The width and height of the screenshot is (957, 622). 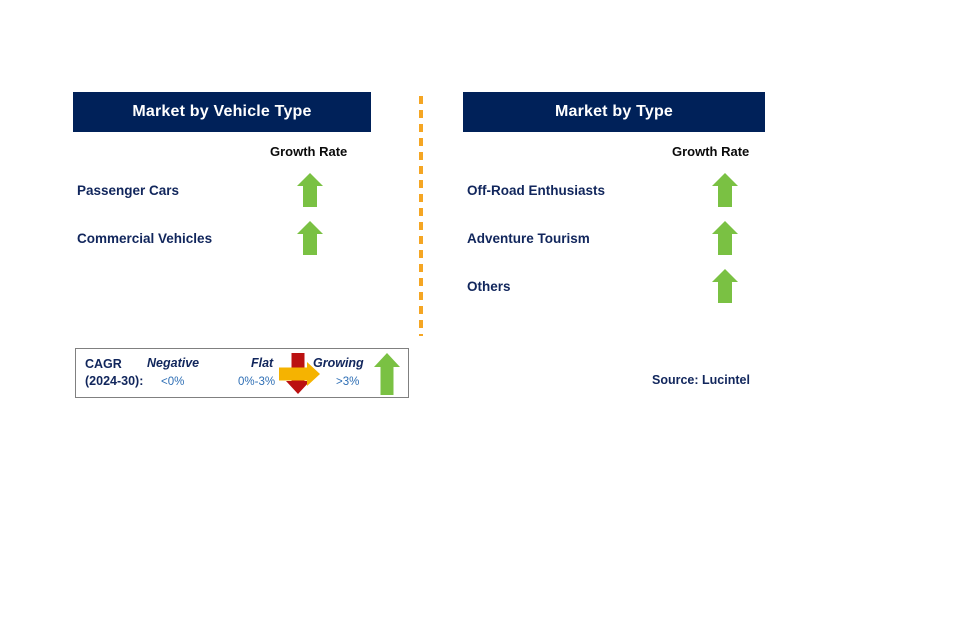 What do you see at coordinates (114, 373) in the screenshot?
I see `legend-cagr-label: CAGR (2024-30):` at bounding box center [114, 373].